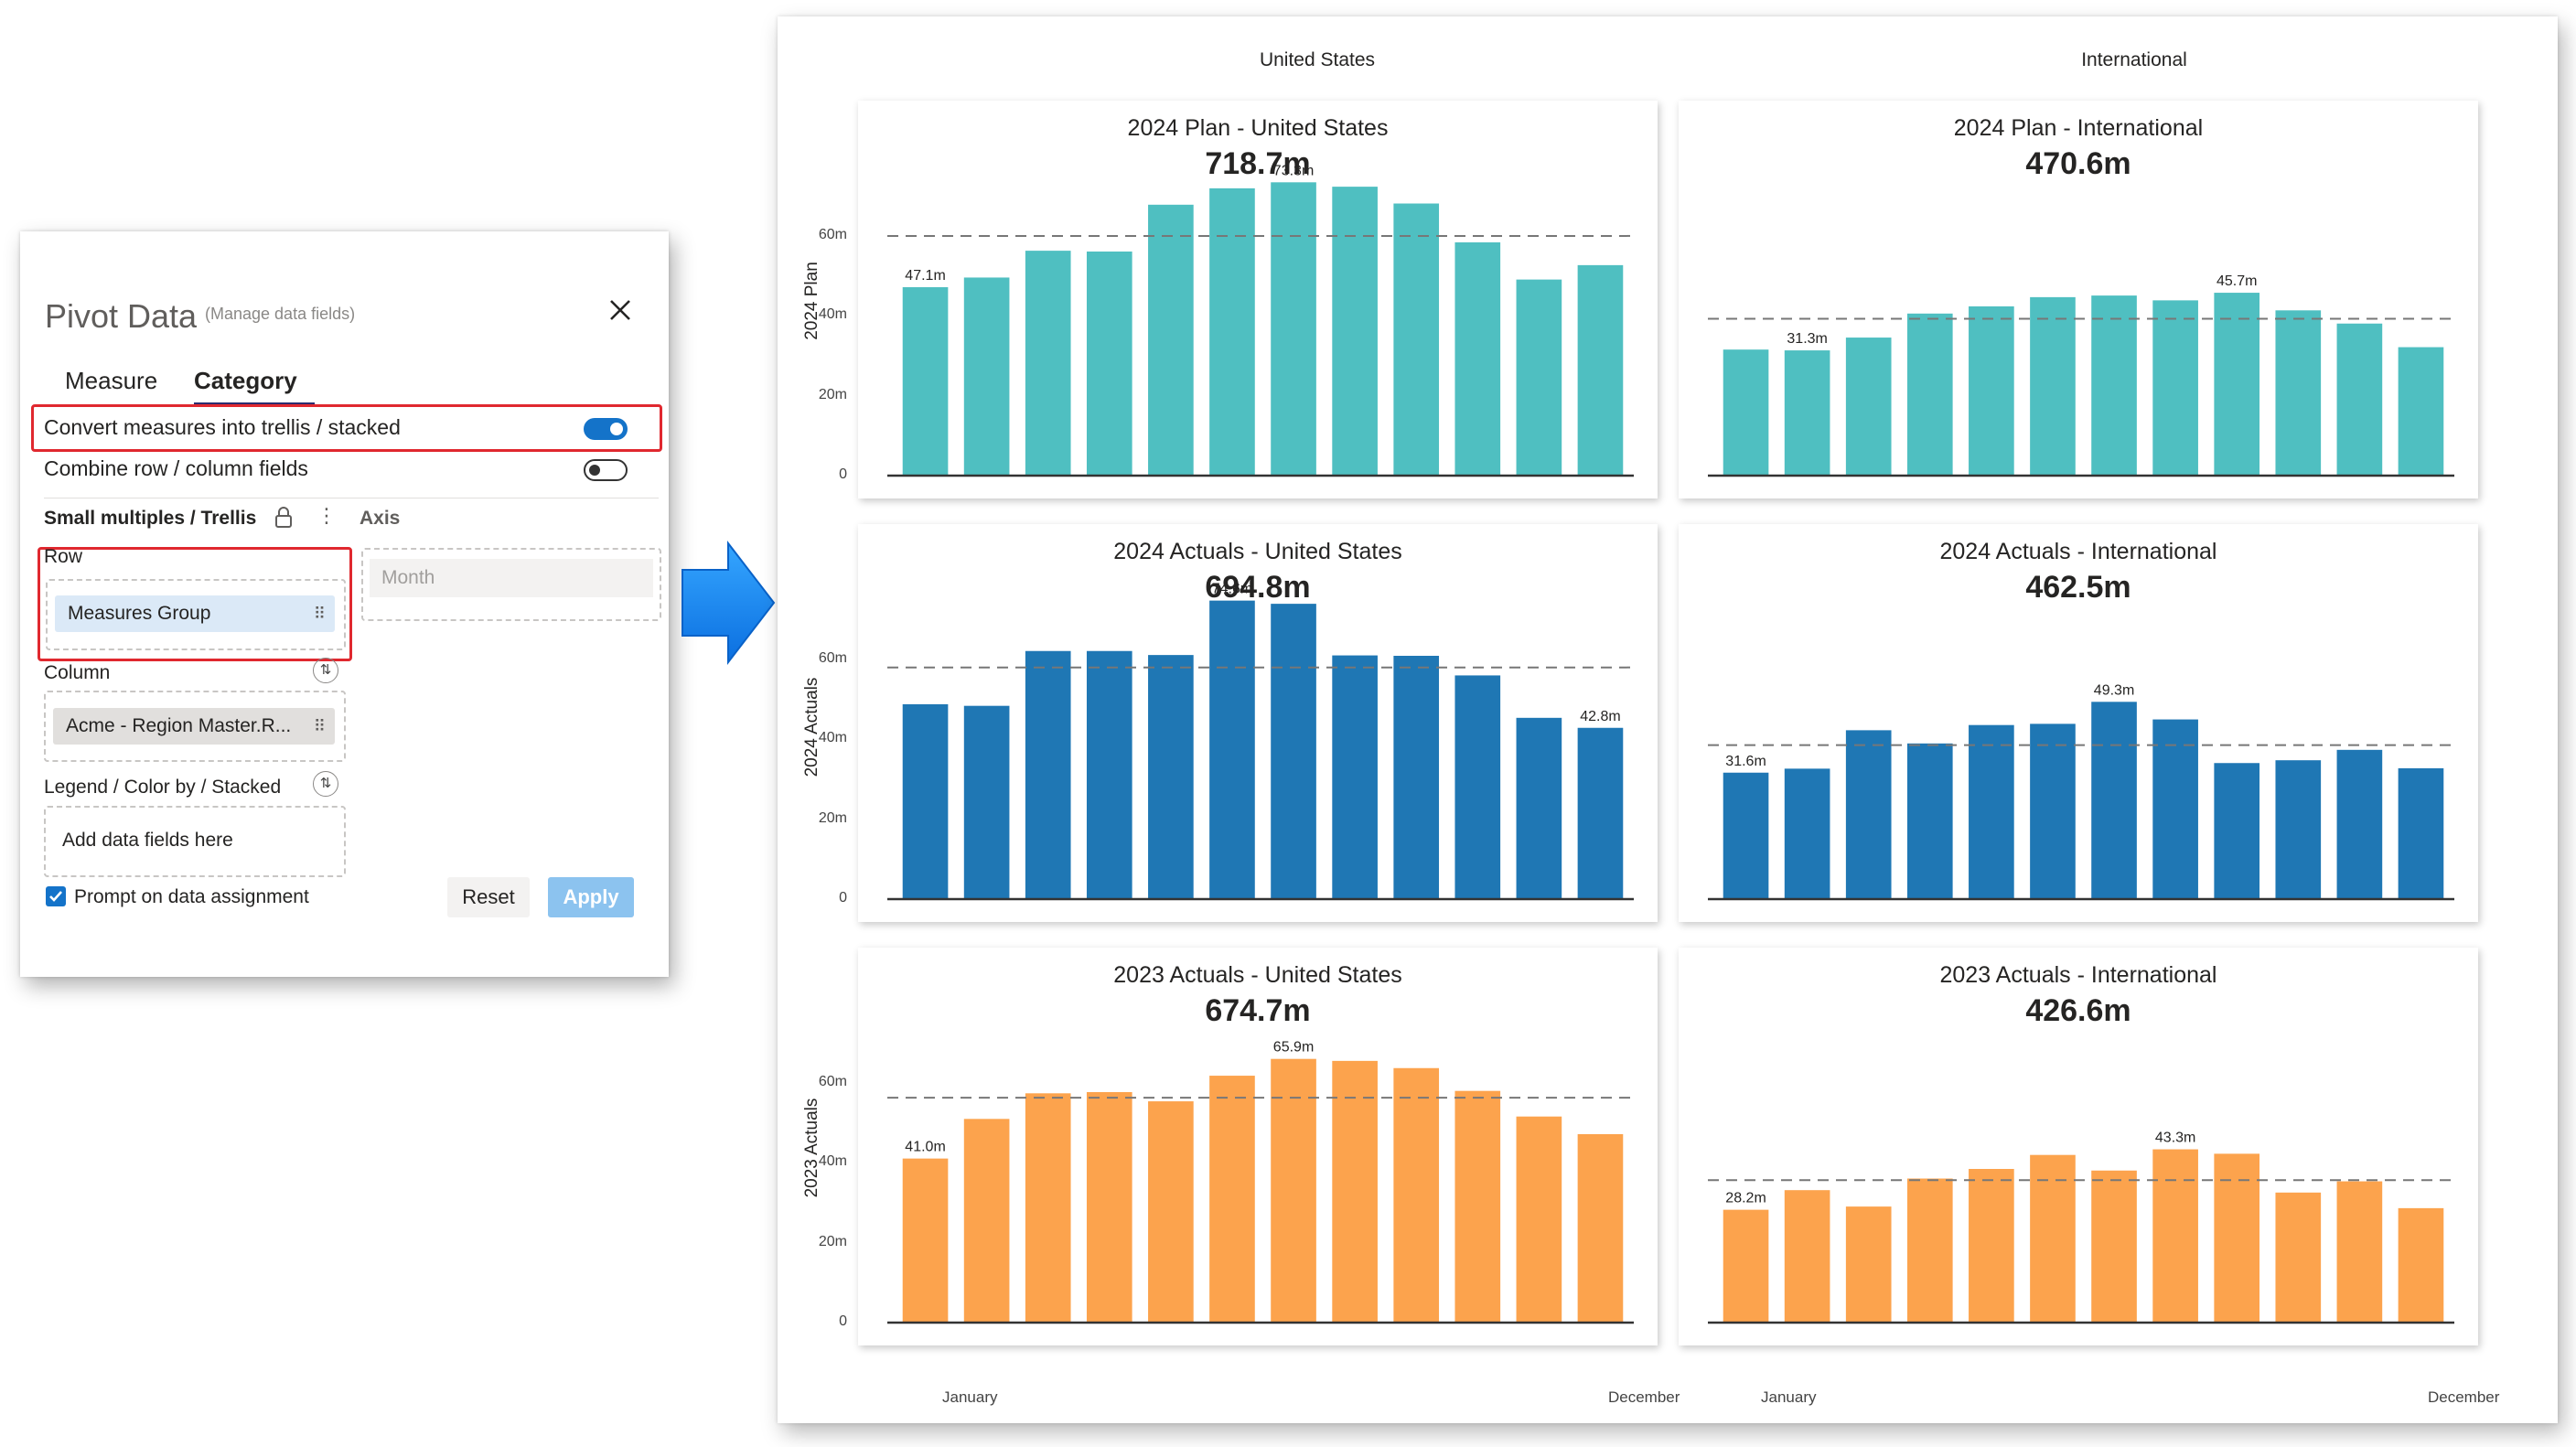  I want to click on column-header-international: International, so click(2134, 59).